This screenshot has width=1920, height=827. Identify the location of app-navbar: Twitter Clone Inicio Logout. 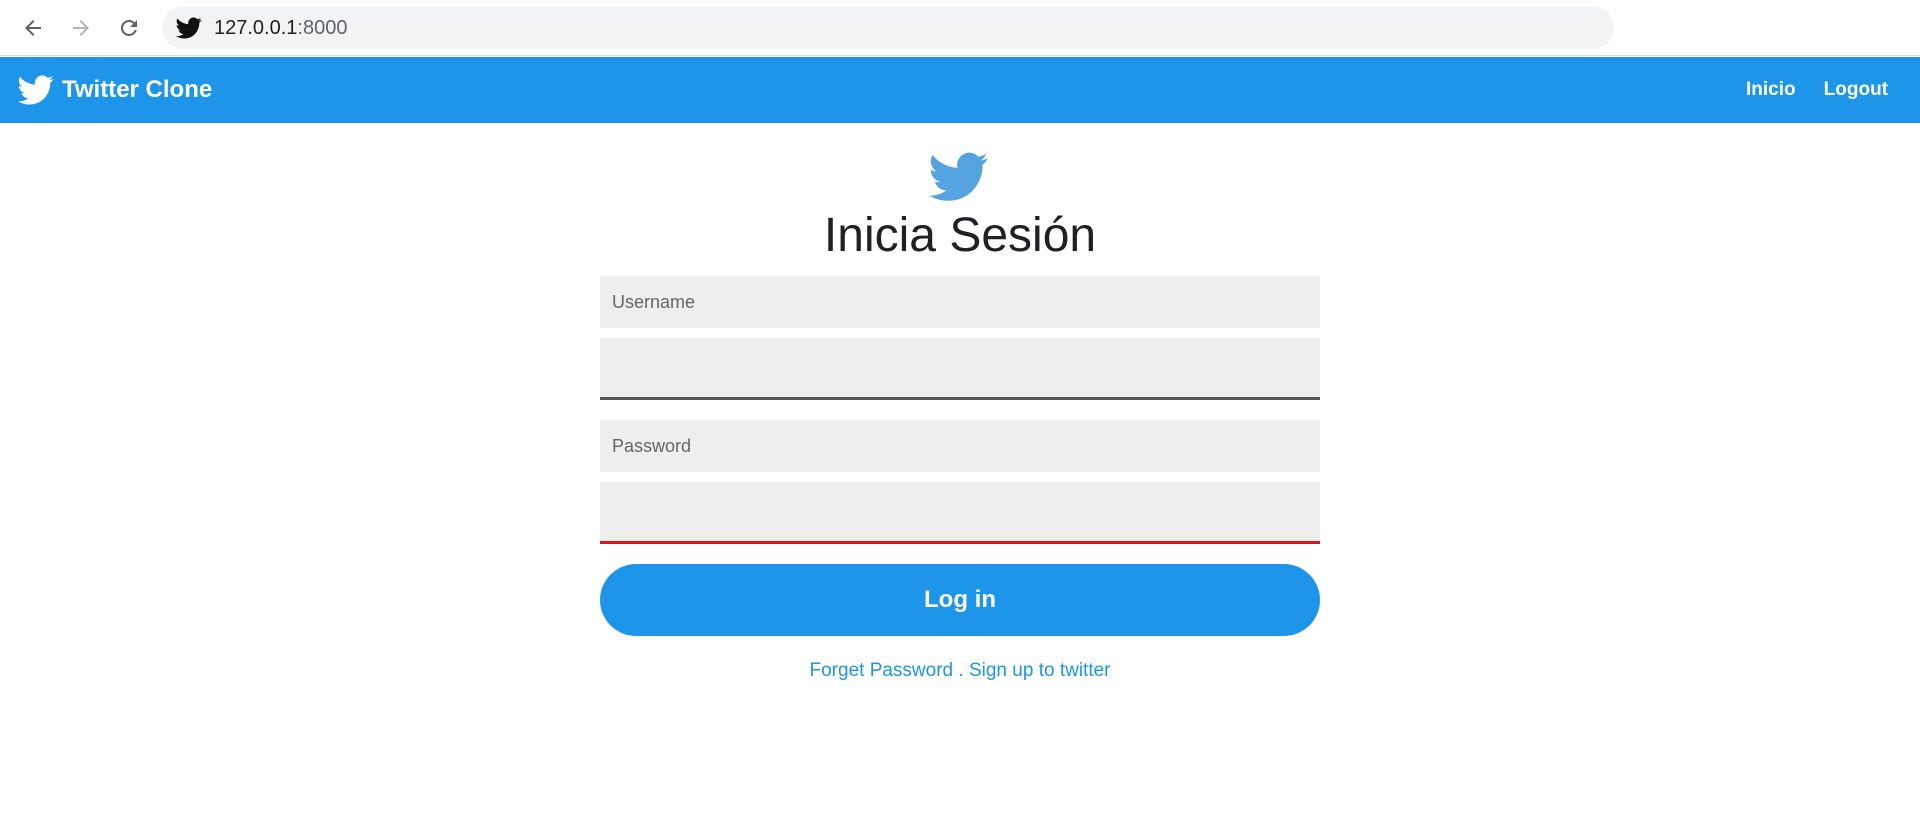
(960, 90).